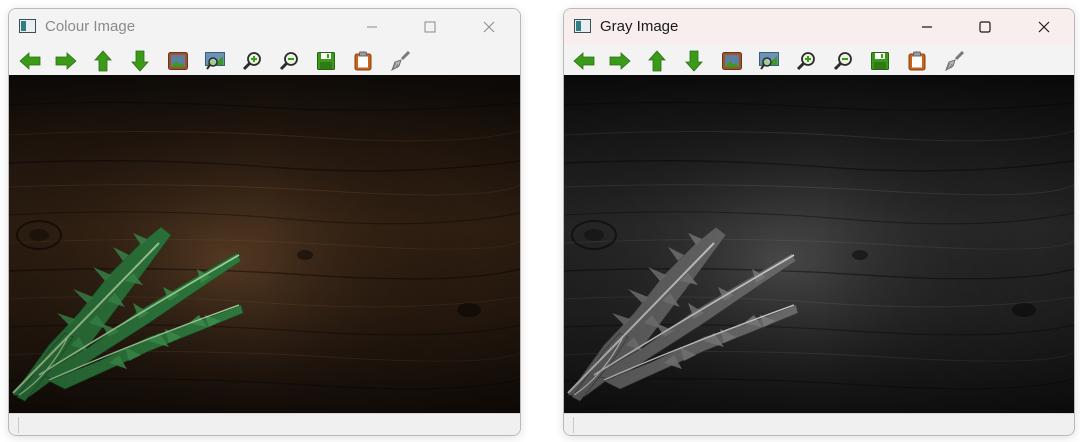 This screenshot has height=442, width=1080. Describe the element at coordinates (264, 27) in the screenshot. I see `title-bar: Colour Image` at that location.